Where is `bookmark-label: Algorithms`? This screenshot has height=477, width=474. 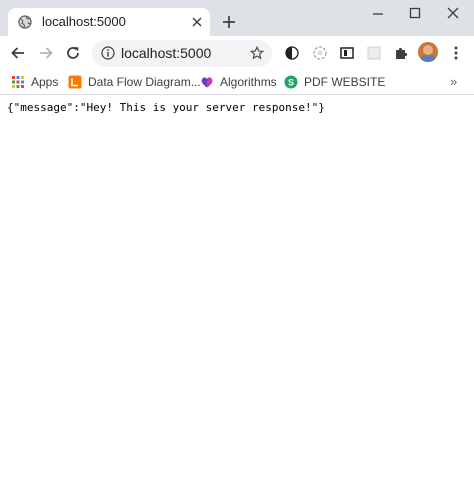 bookmark-label: Algorithms is located at coordinates (248, 82).